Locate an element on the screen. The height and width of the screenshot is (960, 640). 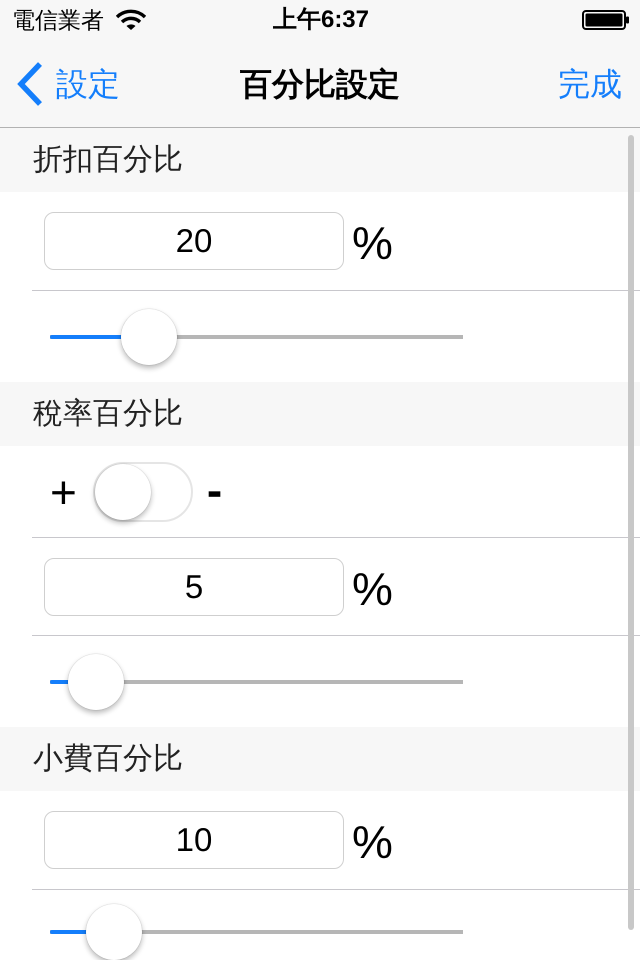
plus-label: + is located at coordinates (63, 491).